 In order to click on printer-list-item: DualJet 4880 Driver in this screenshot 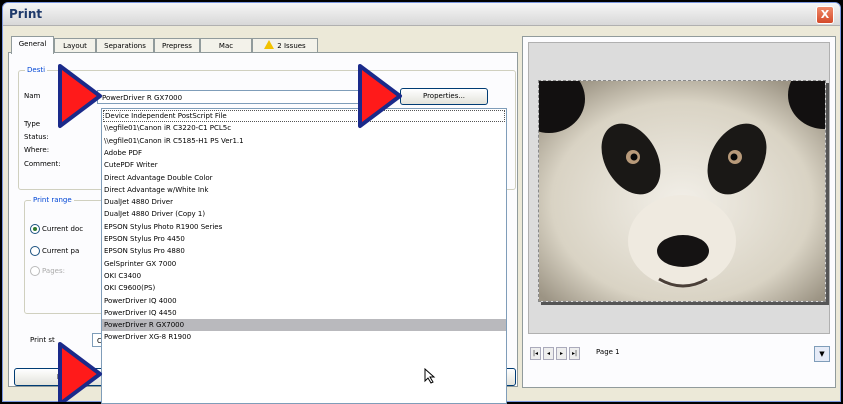, I will do `click(138, 202)`.